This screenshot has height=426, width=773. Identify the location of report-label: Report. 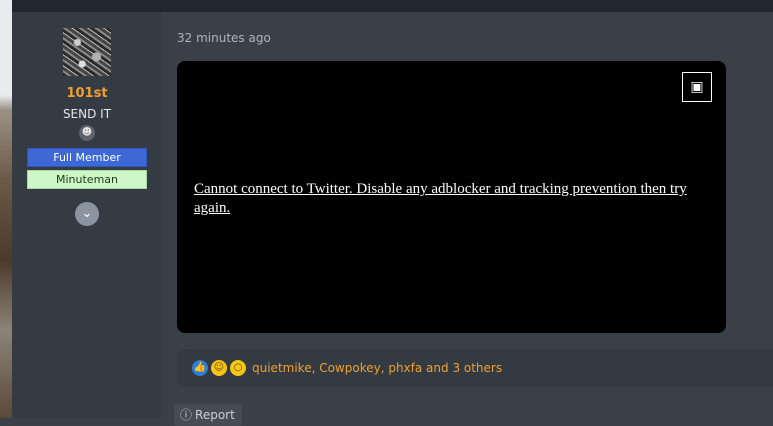
(215, 415).